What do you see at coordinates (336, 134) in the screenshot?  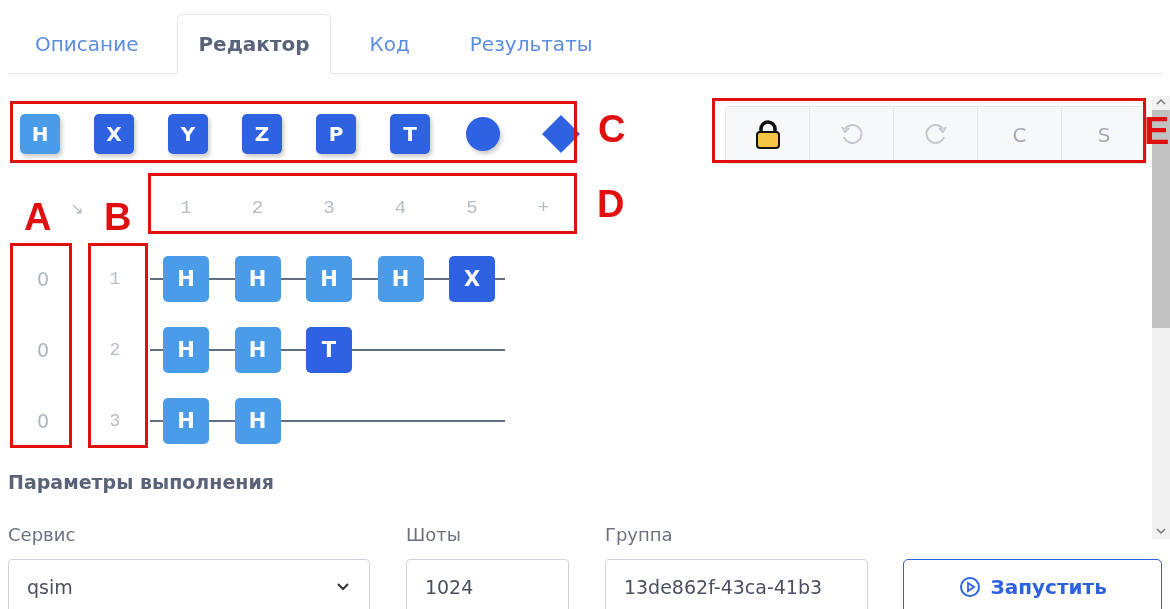 I see `gate-tile: P` at bounding box center [336, 134].